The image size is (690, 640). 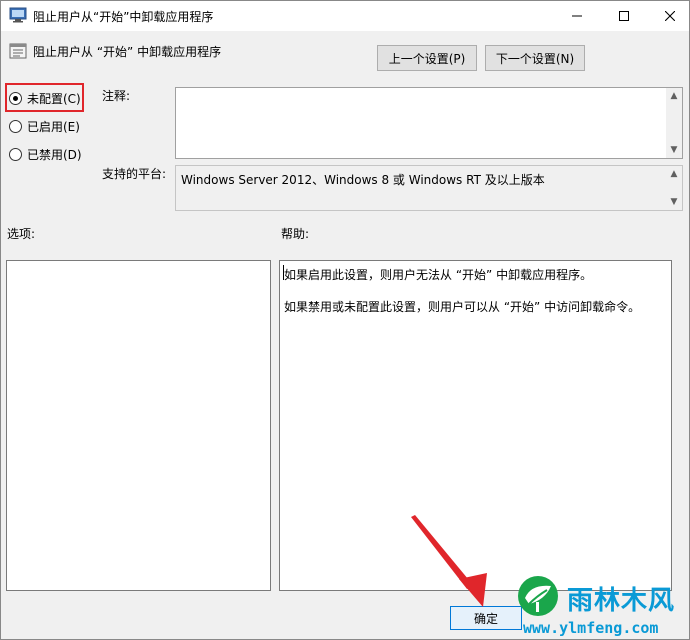 I want to click on radio-label: 已禁用(D), so click(x=54, y=154).